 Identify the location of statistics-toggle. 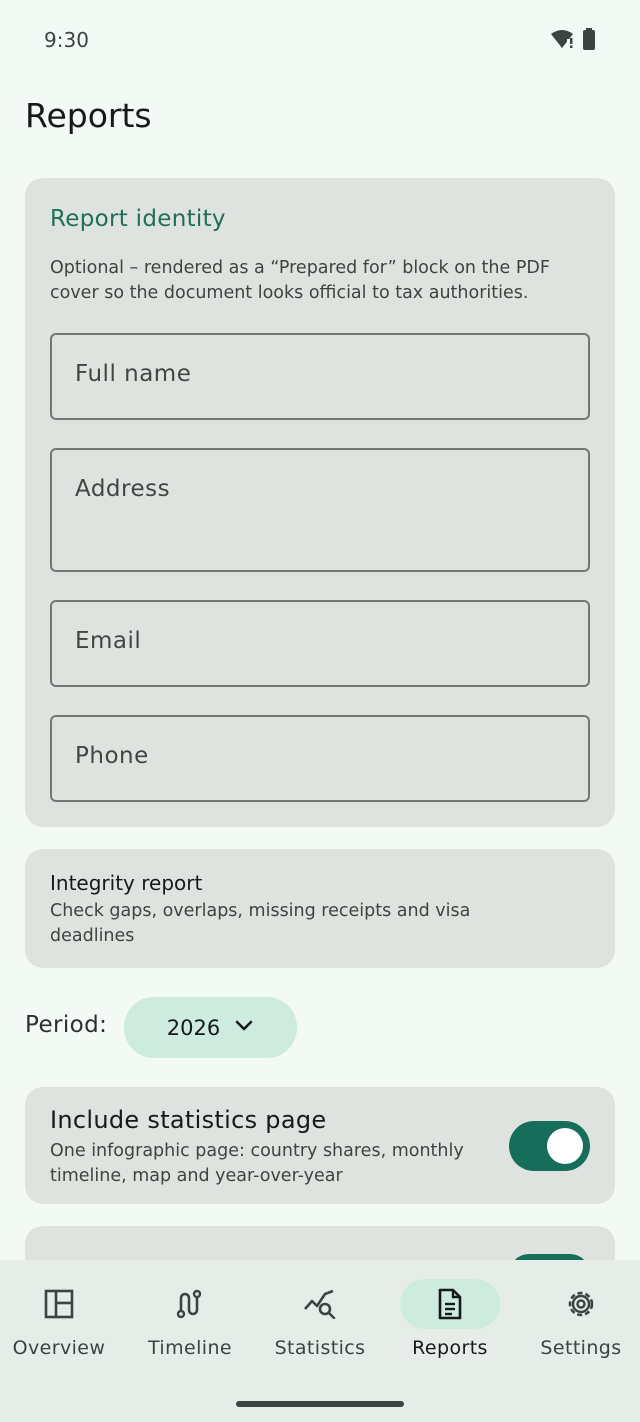
(549, 1146).